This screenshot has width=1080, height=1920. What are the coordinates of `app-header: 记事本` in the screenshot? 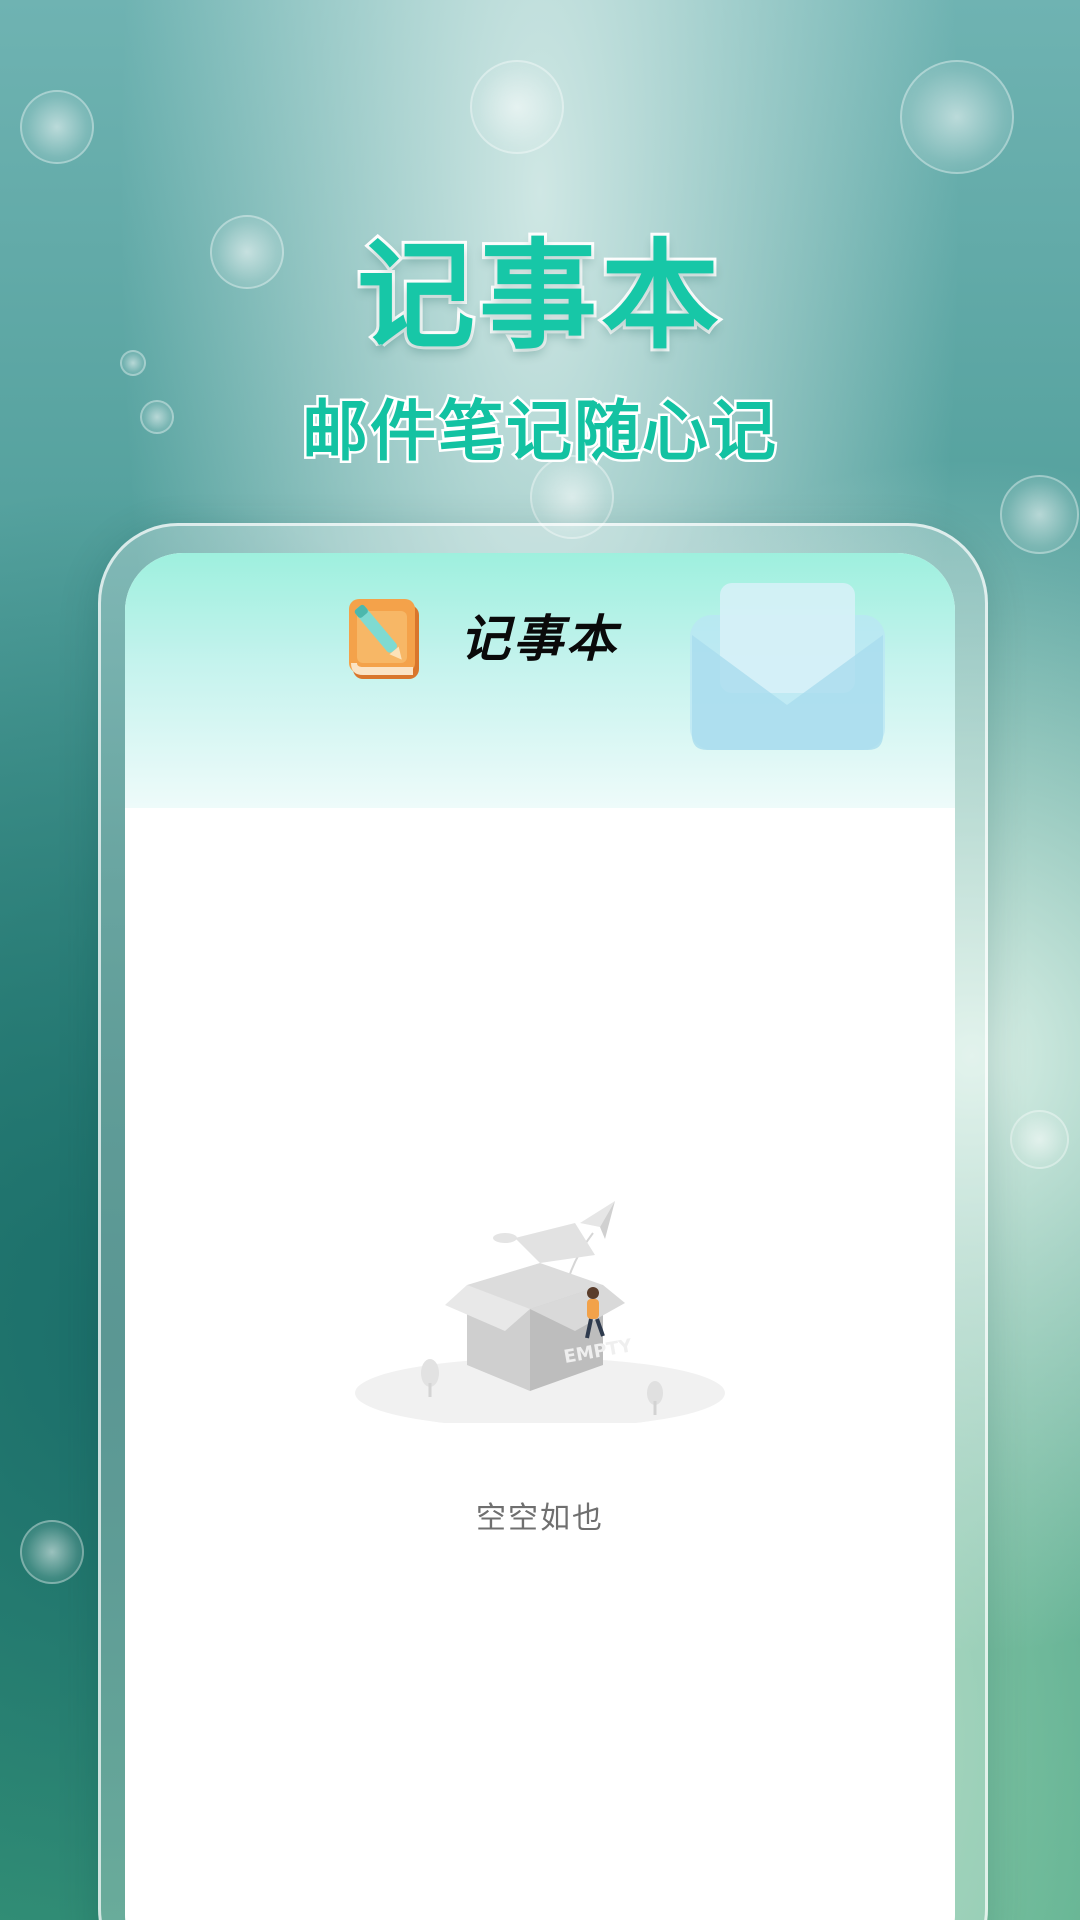 It's located at (540, 680).